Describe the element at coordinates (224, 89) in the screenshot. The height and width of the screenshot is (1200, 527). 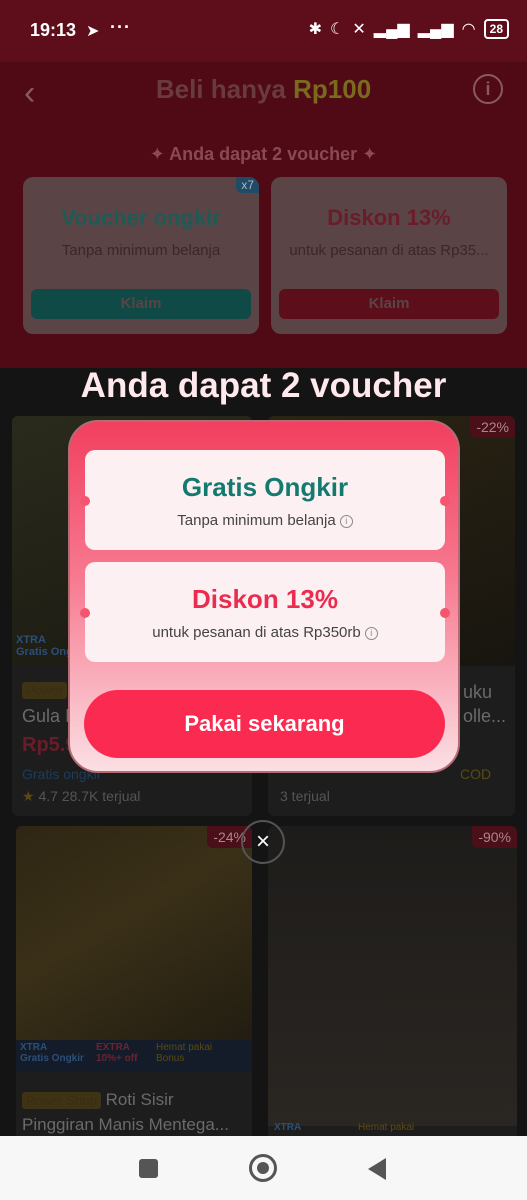
I see `title-prefix: Beli hanya` at that location.